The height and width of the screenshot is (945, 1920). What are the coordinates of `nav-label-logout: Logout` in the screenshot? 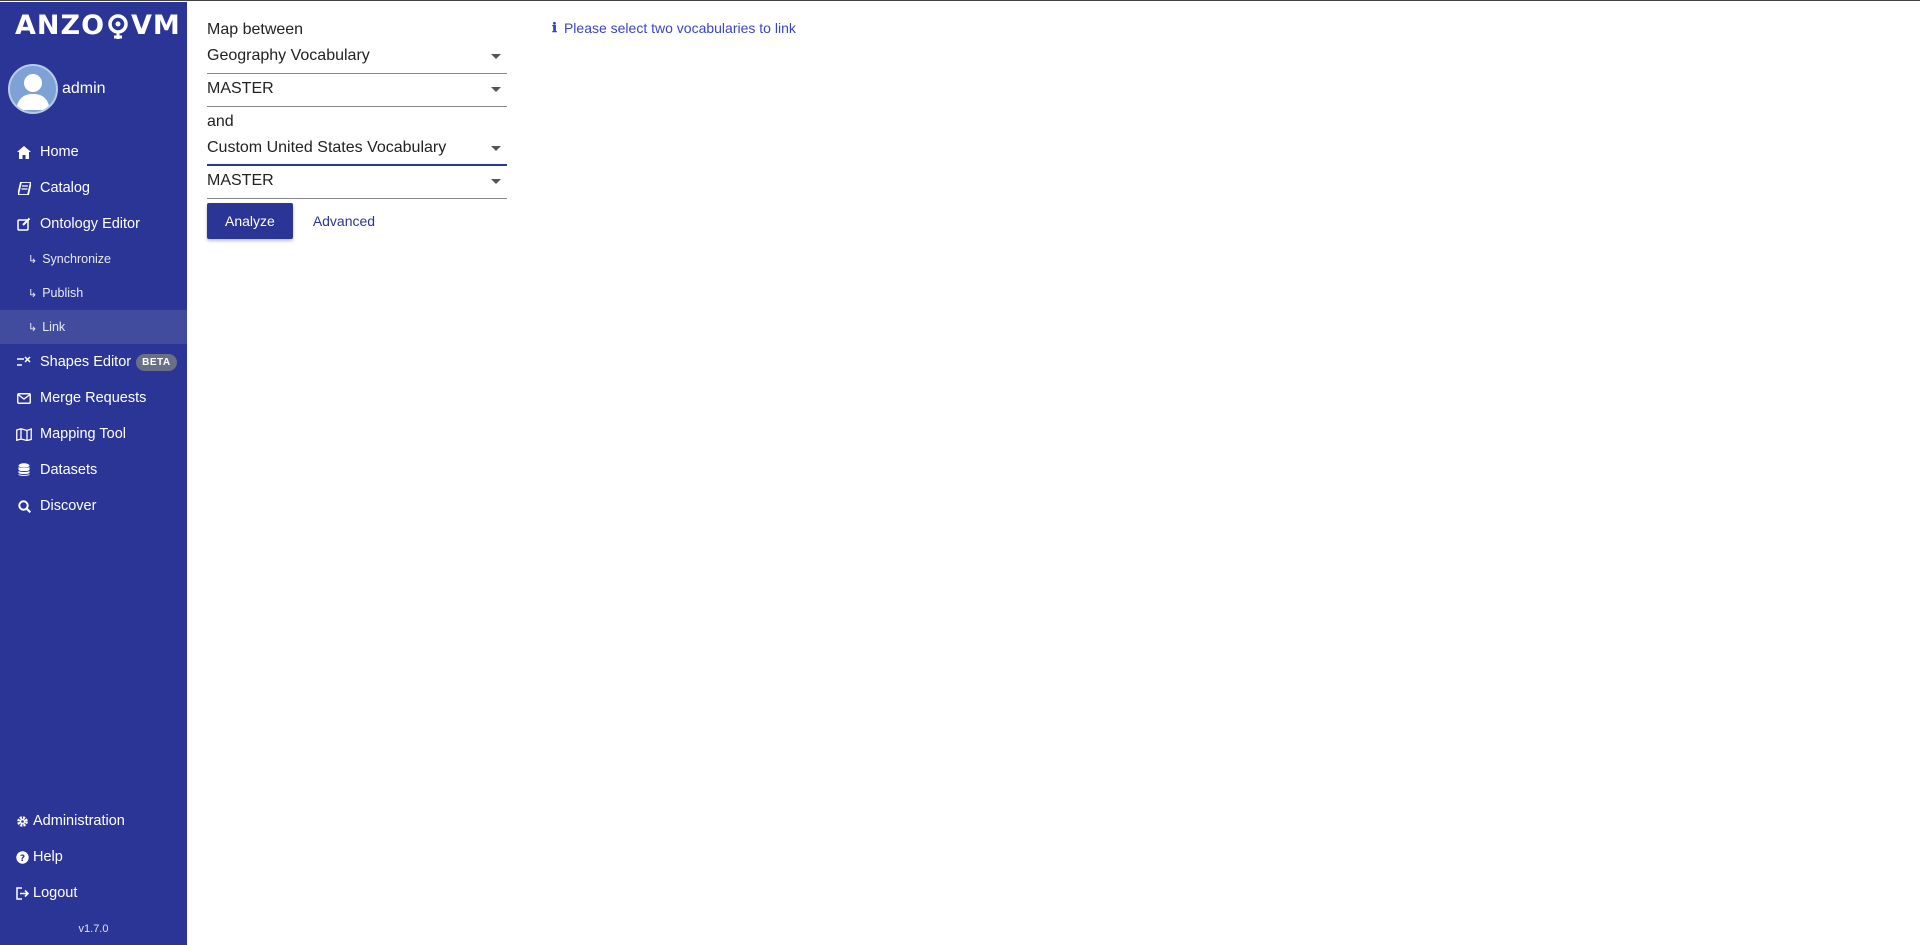 It's located at (55, 893).